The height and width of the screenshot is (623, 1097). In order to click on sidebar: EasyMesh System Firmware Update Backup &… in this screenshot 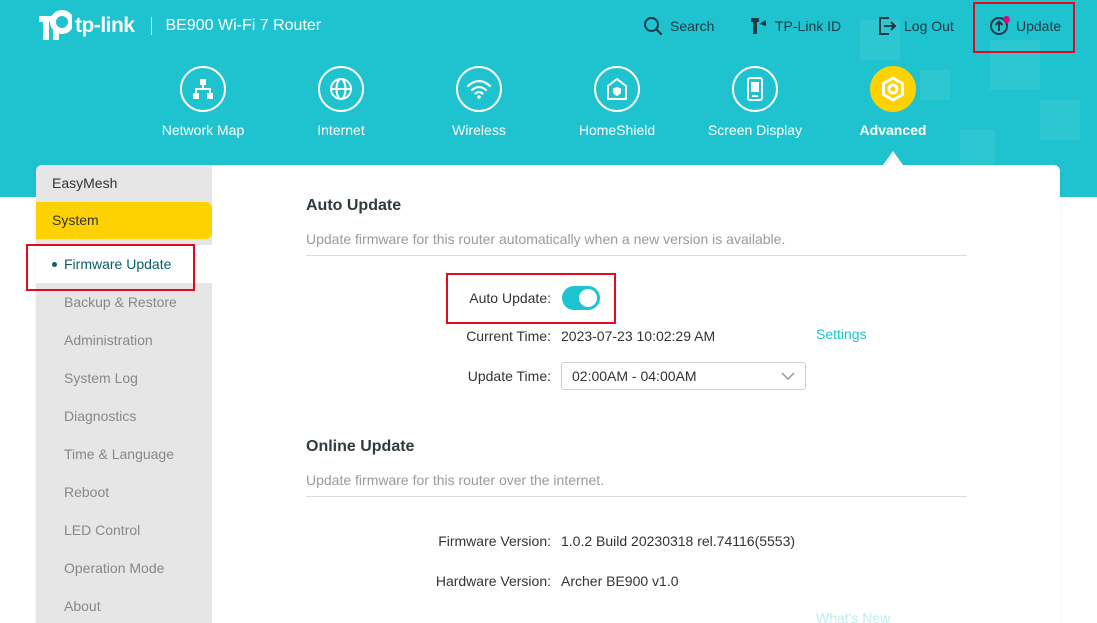, I will do `click(124, 394)`.